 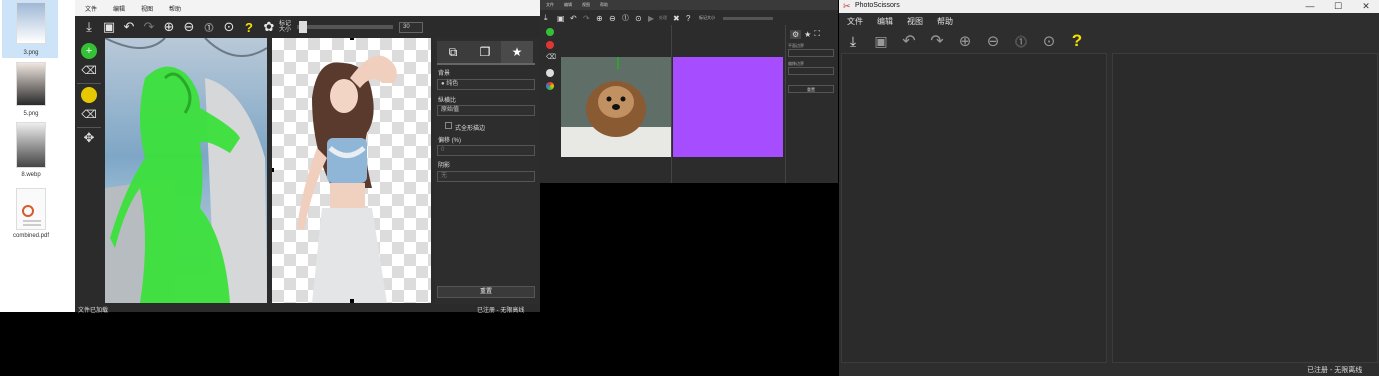 I want to click on offset-input: 0, so click(x=486, y=150).